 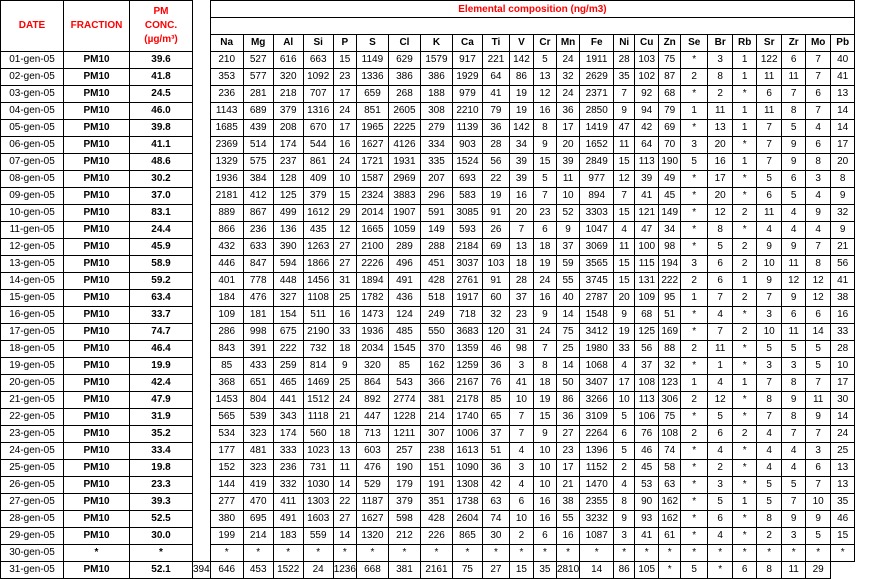 What do you see at coordinates (161, 315) in the screenshot?
I see `pm-concentration-cell: 33.7` at bounding box center [161, 315].